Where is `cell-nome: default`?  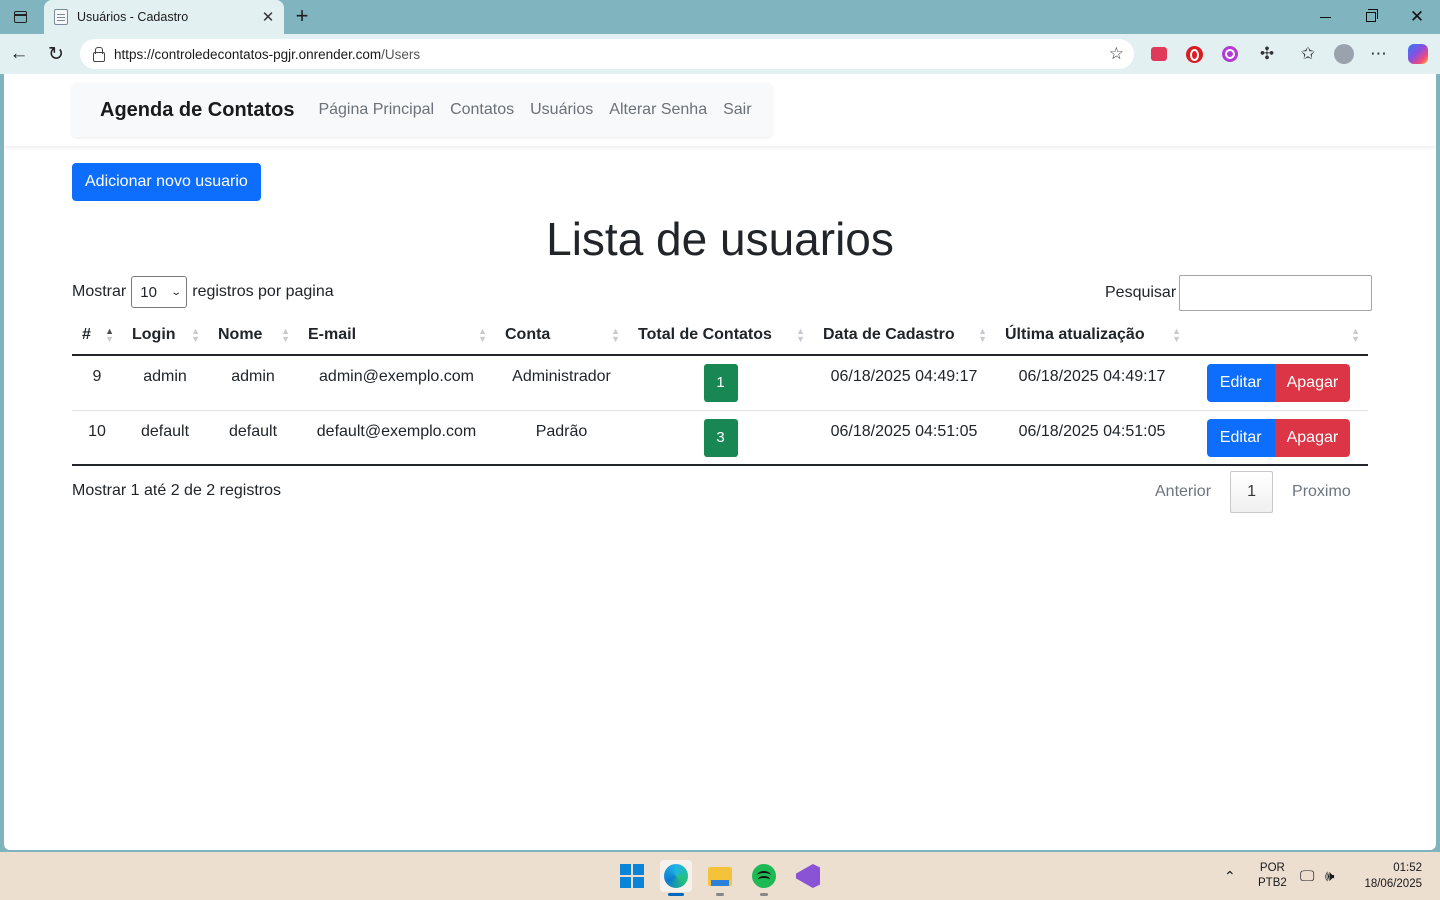 cell-nome: default is located at coordinates (253, 438).